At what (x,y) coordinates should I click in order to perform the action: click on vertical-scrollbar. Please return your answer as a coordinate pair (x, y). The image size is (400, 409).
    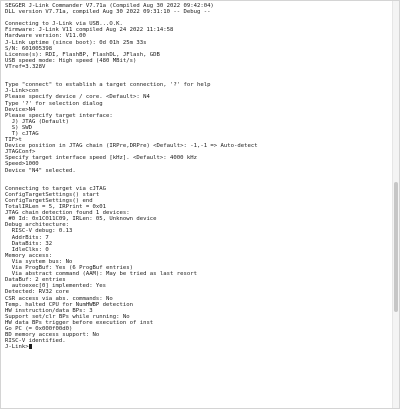
    Looking at the image, I should click on (395, 204).